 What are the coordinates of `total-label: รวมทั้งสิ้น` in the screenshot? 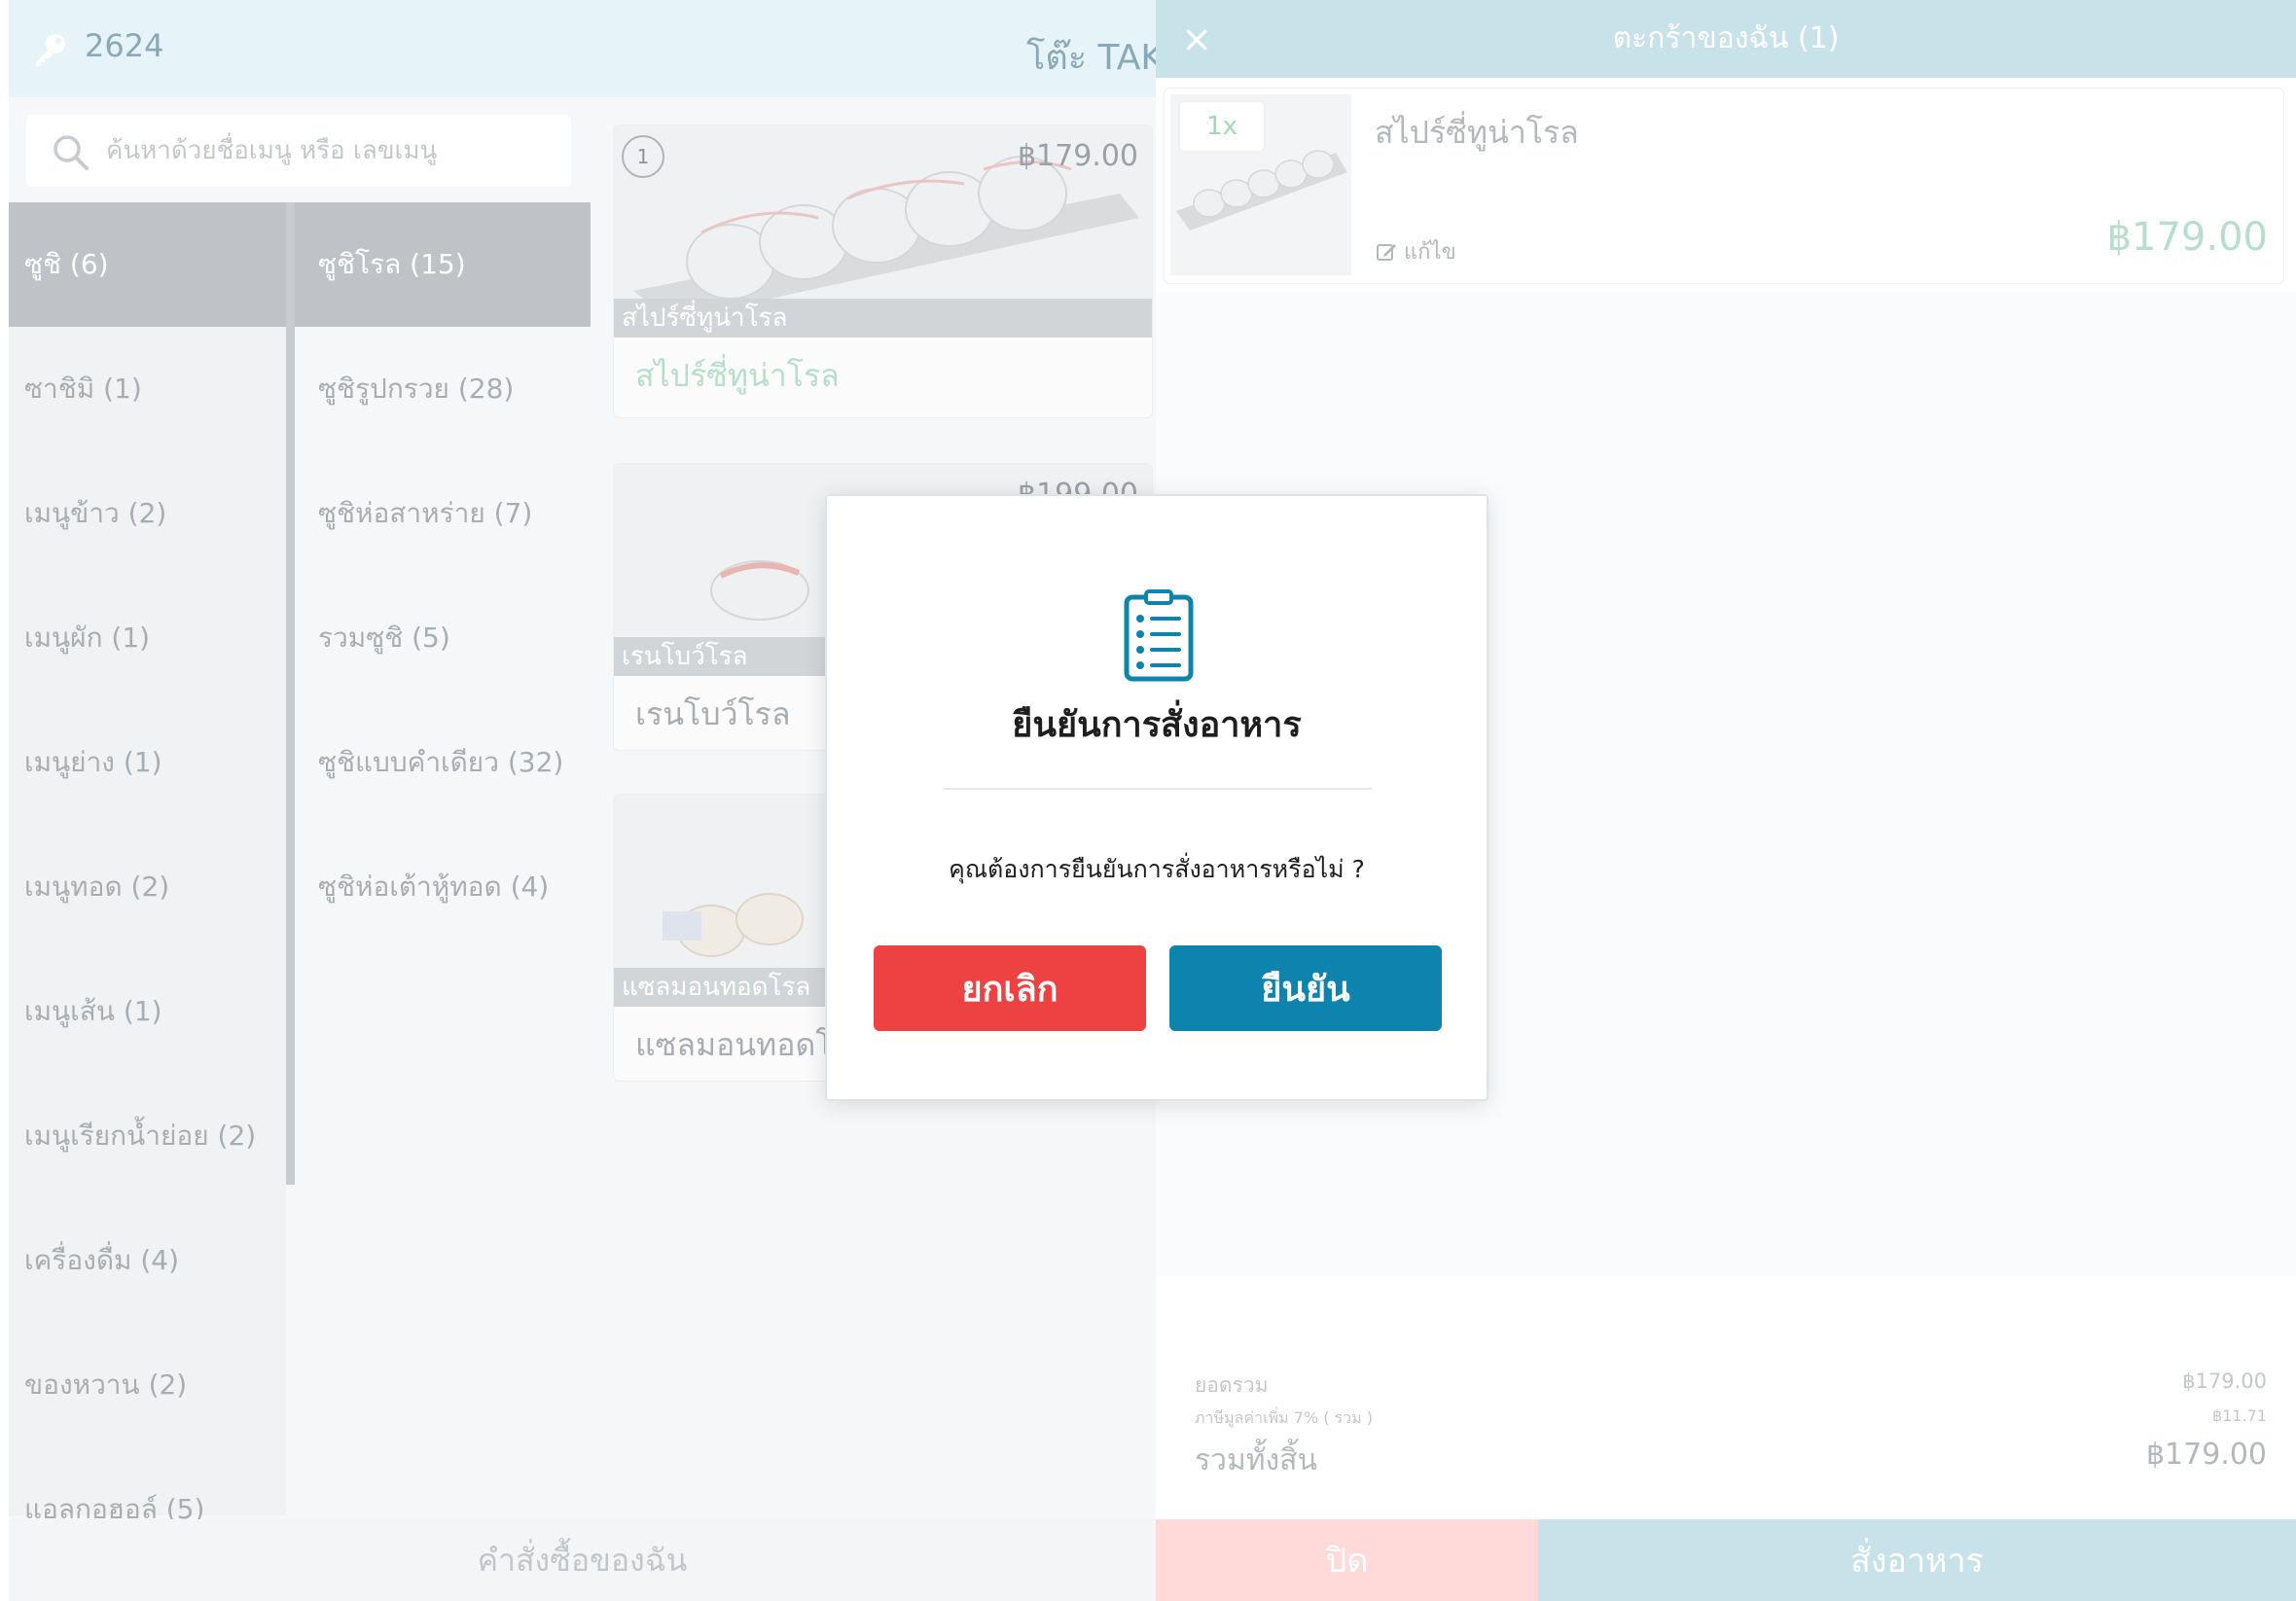 It's located at (1256, 1460).